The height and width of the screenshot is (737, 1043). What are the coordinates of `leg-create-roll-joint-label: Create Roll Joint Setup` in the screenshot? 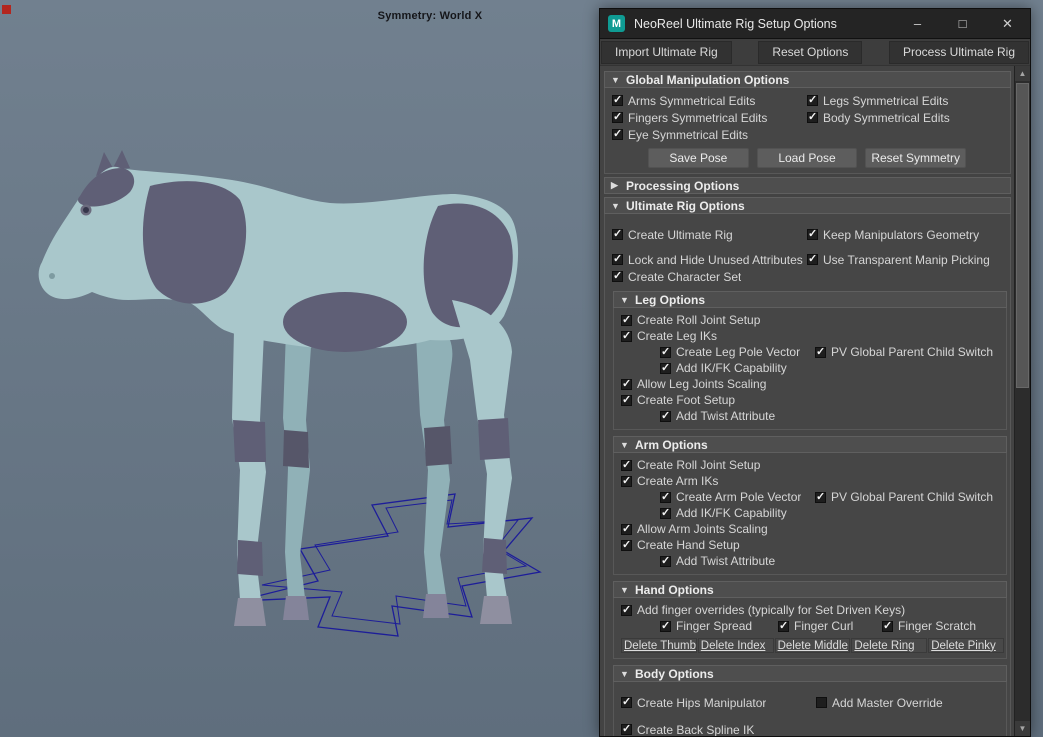 It's located at (698, 320).